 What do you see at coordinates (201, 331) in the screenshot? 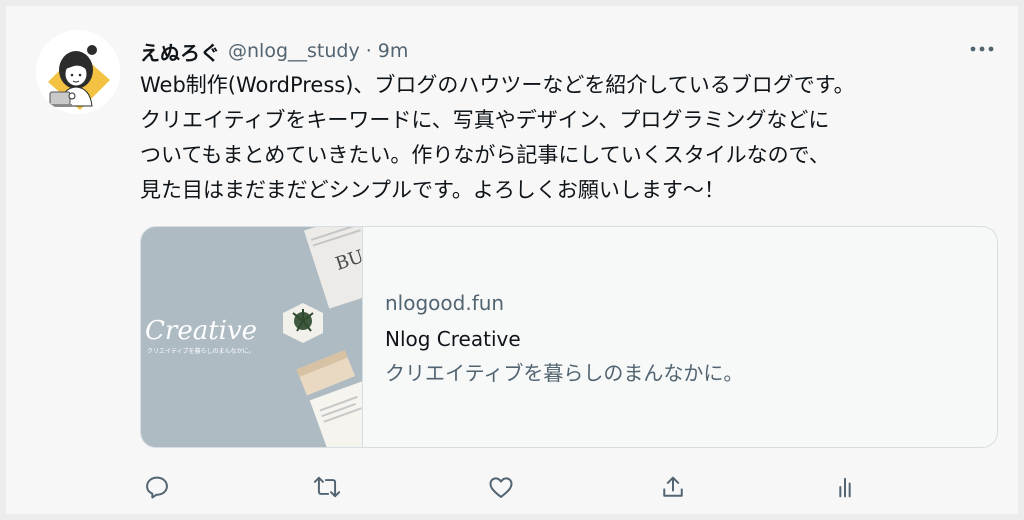
I see `thumbnail-script-text: Creative` at bounding box center [201, 331].